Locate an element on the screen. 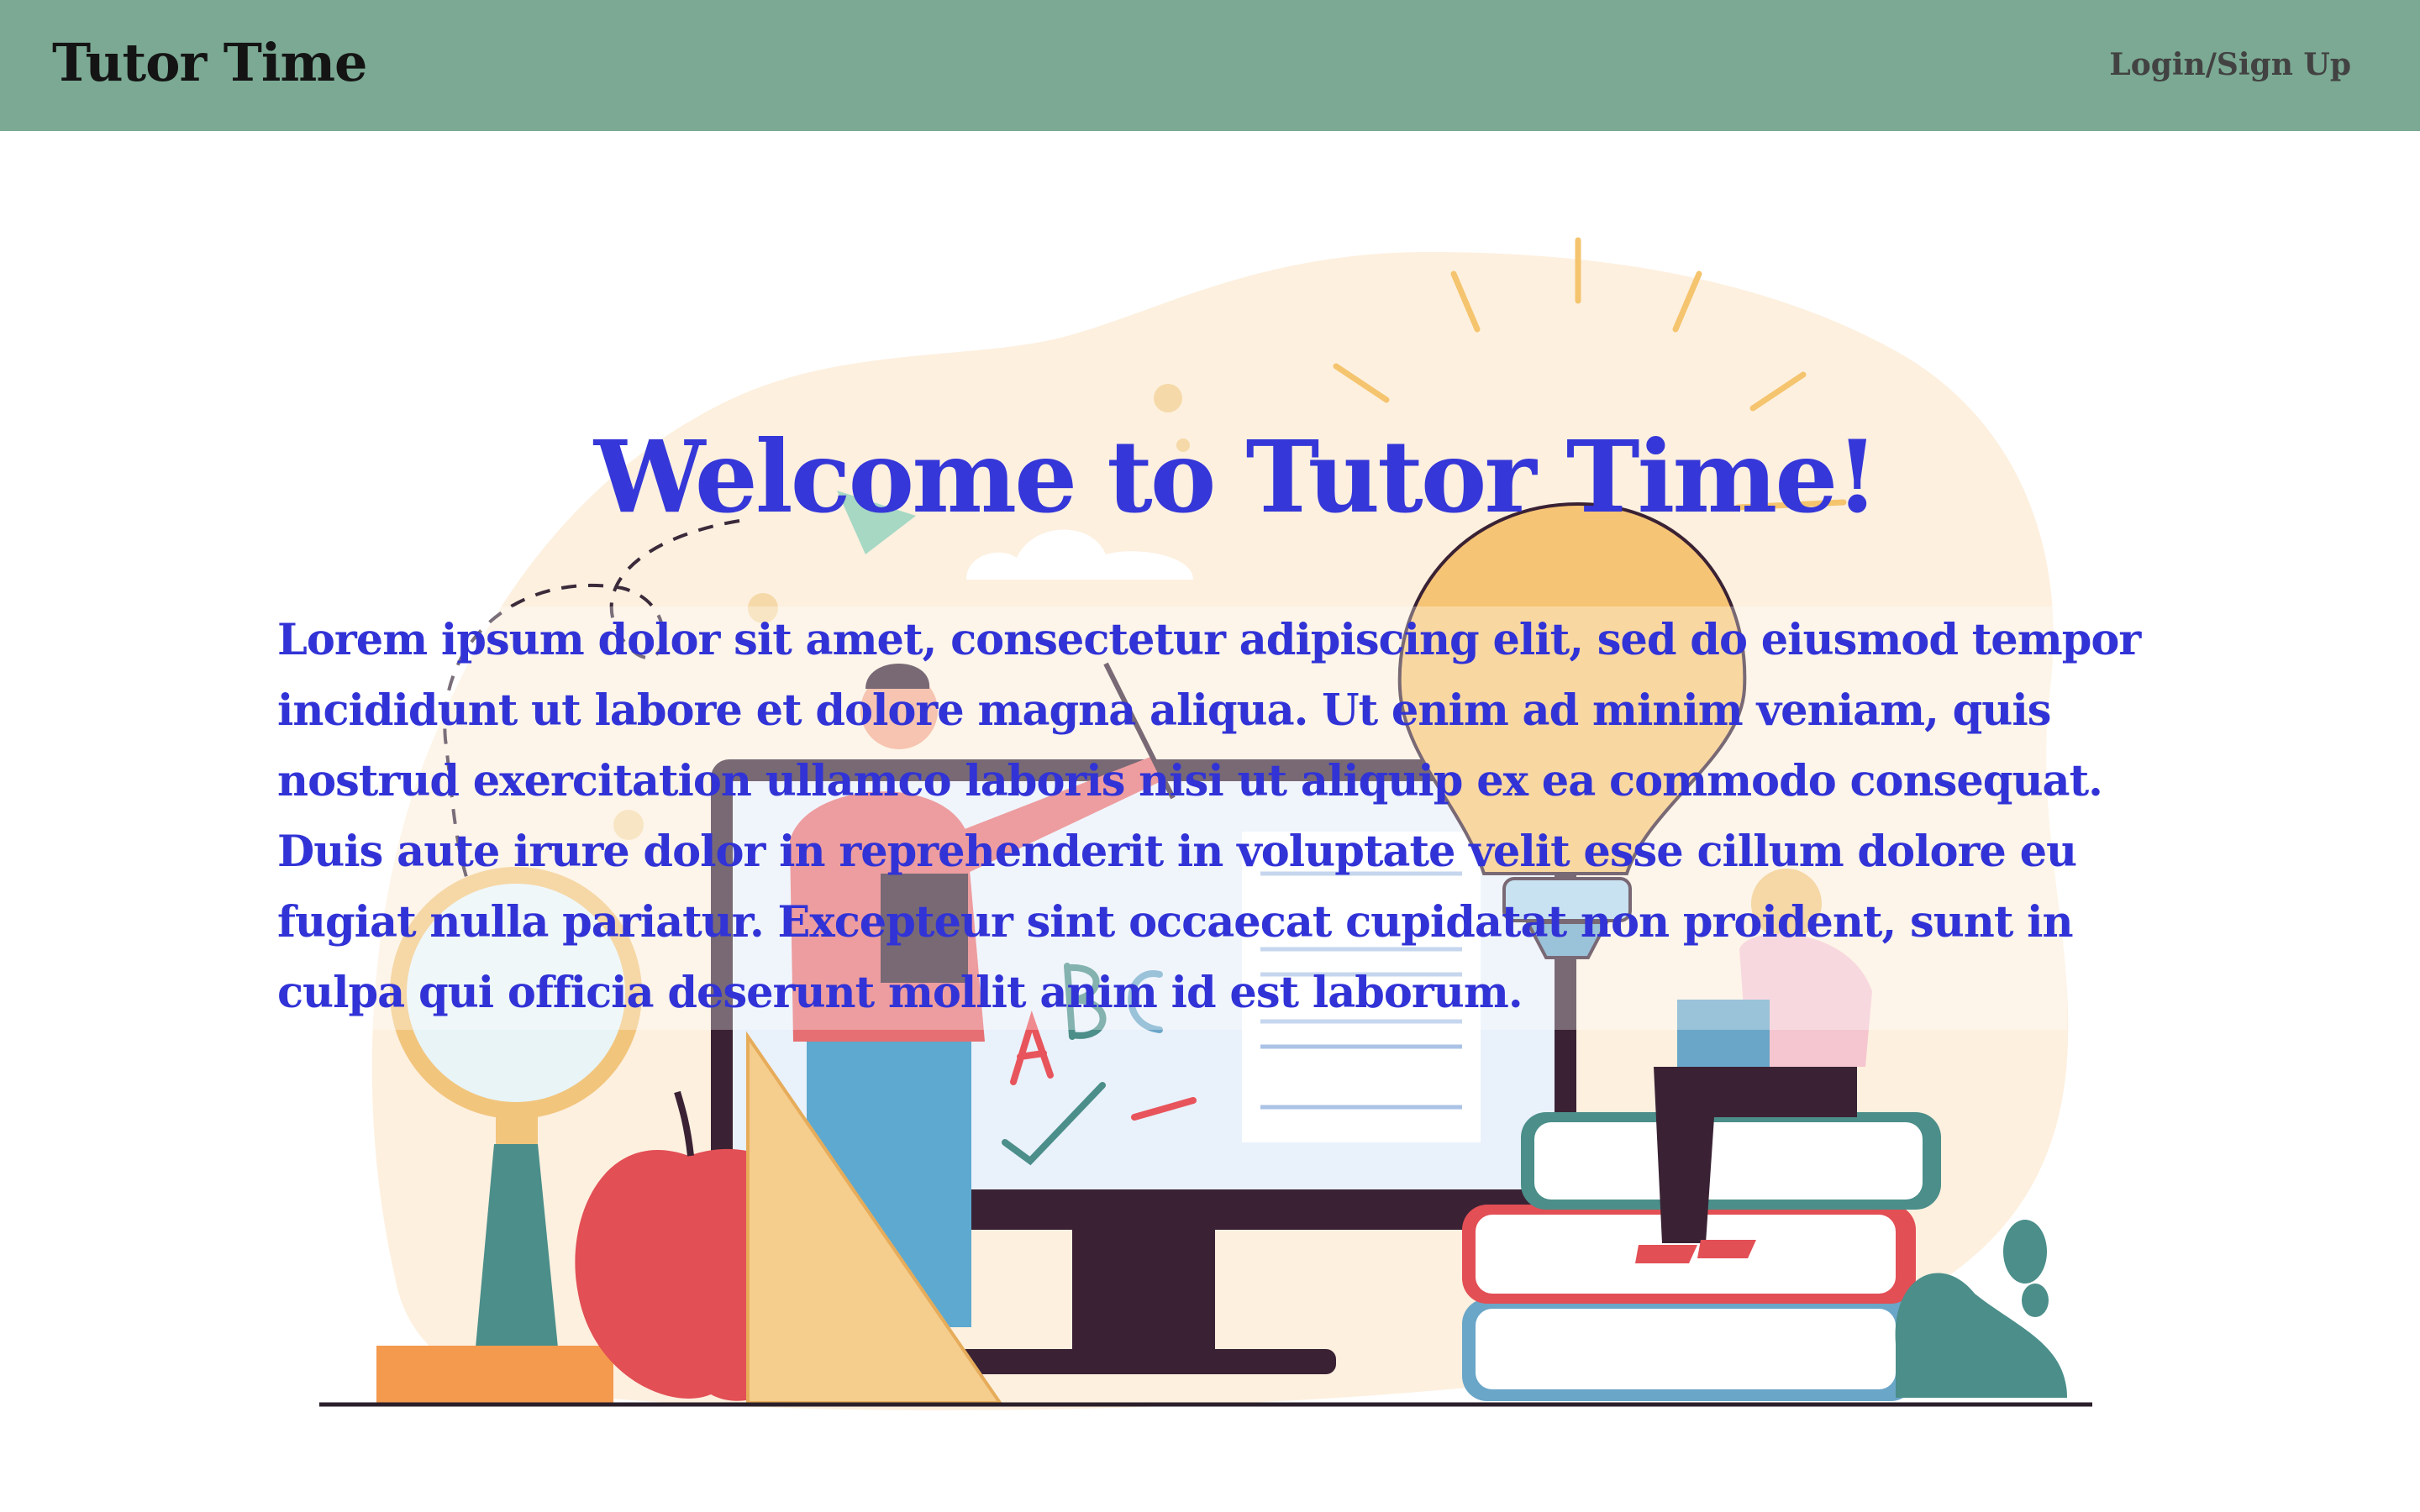 This screenshot has height=1512, width=2420. top-navbar: Tutor Time Login/Sign Up is located at coordinates (1210, 65).